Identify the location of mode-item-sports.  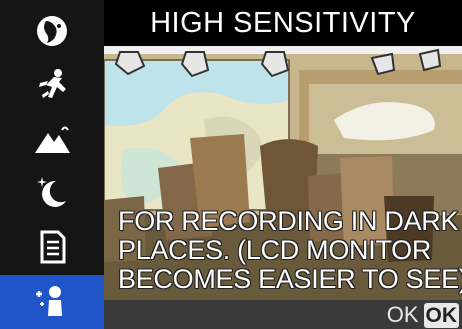
(52, 85).